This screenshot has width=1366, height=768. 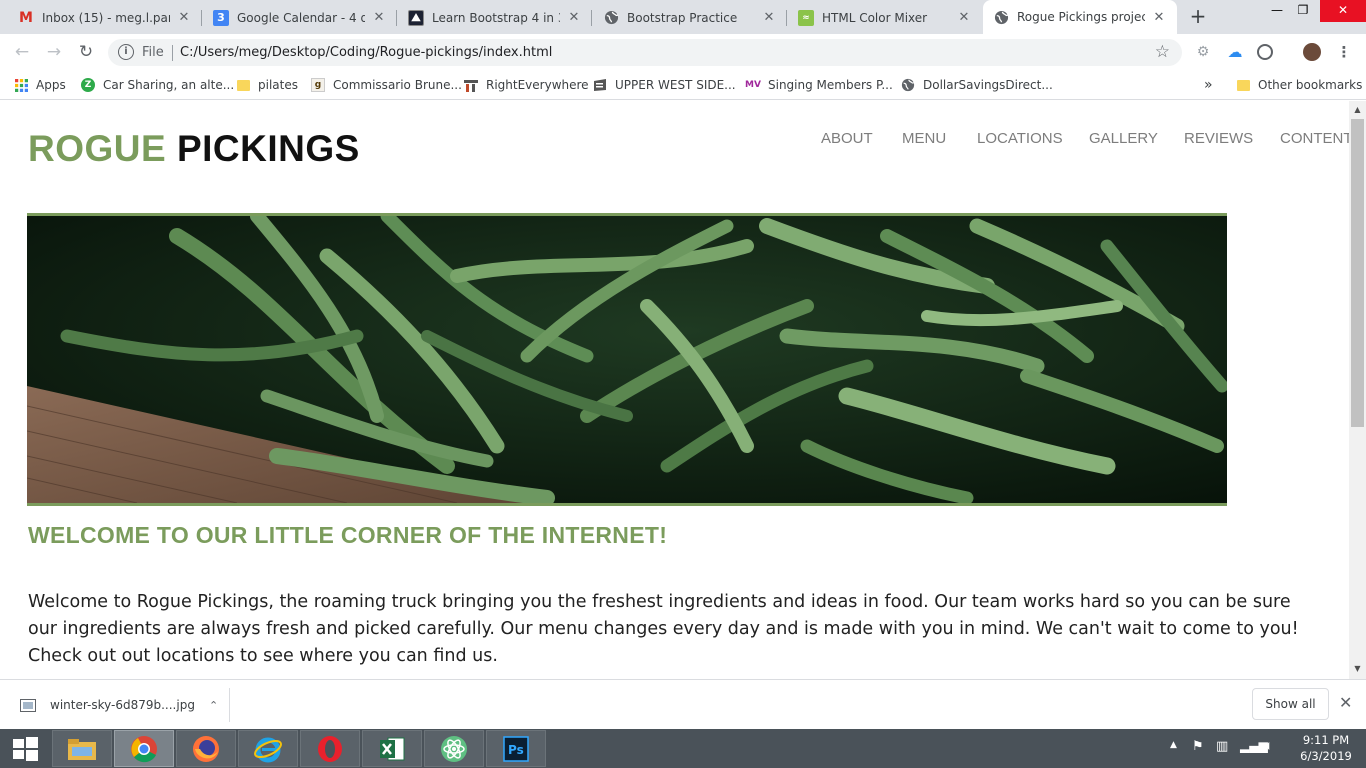 I want to click on tab-rogue-pickings: Rogue Pickings project ✕, so click(x=1080, y=17).